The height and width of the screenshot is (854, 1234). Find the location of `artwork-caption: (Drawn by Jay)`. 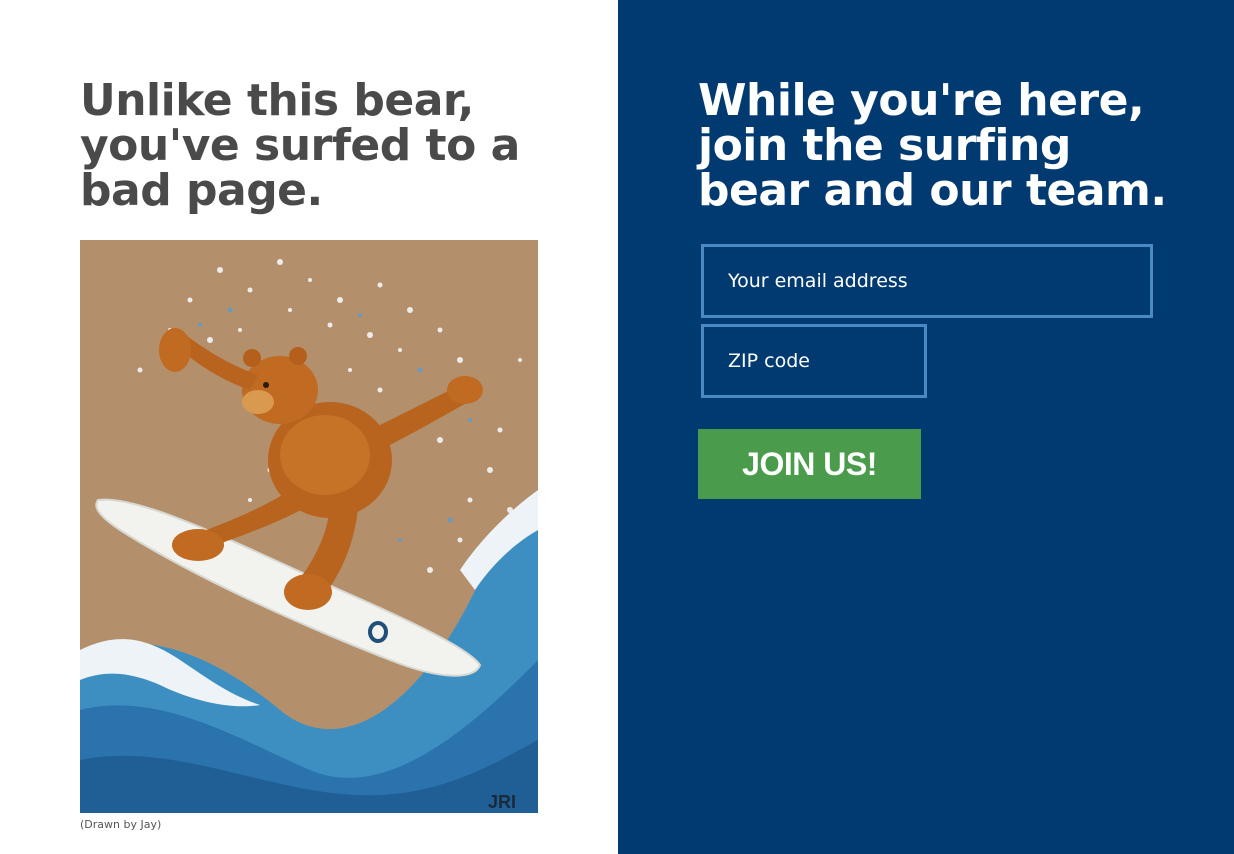

artwork-caption: (Drawn by Jay) is located at coordinates (121, 824).